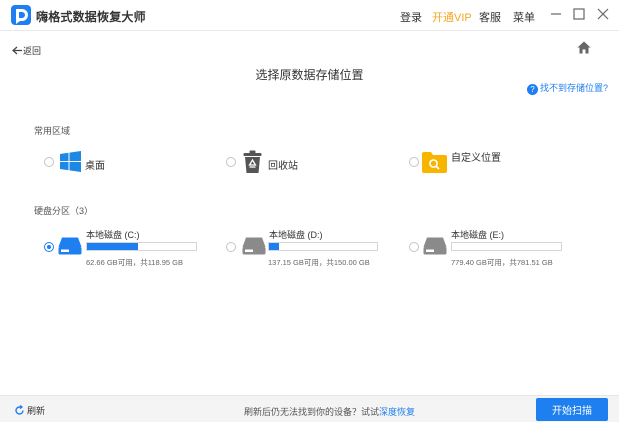 The height and width of the screenshot is (422, 619). What do you see at coordinates (603, 14) in the screenshot?
I see `close-icon` at bounding box center [603, 14].